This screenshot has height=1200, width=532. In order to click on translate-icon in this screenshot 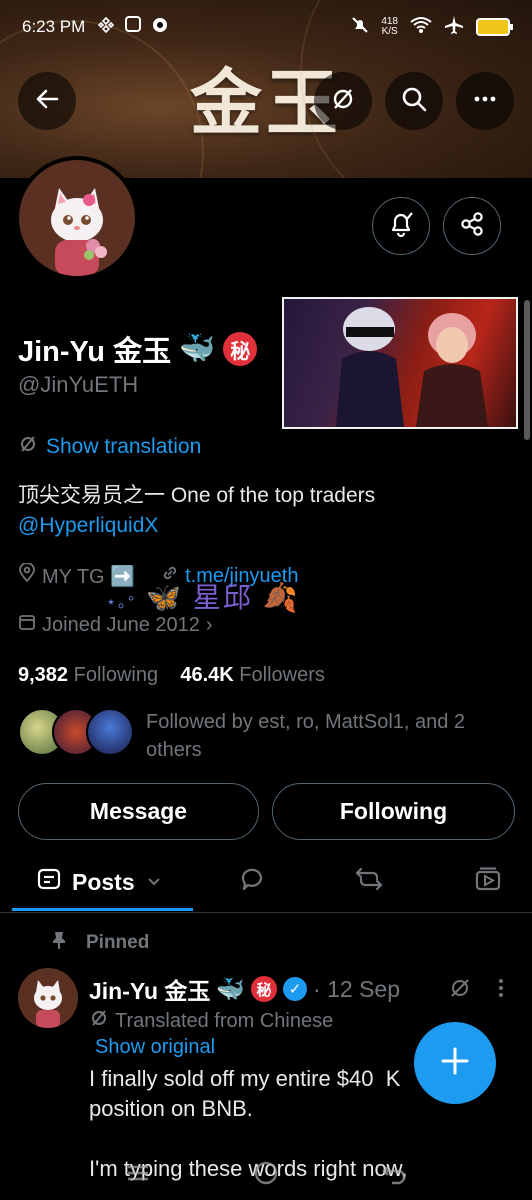, I will do `click(343, 101)`.